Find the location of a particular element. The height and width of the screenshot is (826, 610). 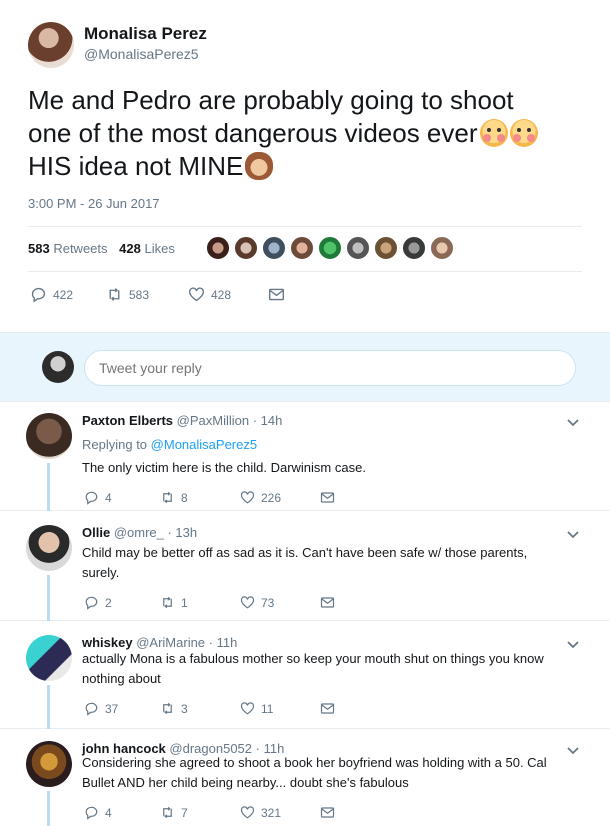

reply-time: · 13h is located at coordinates (182, 532).